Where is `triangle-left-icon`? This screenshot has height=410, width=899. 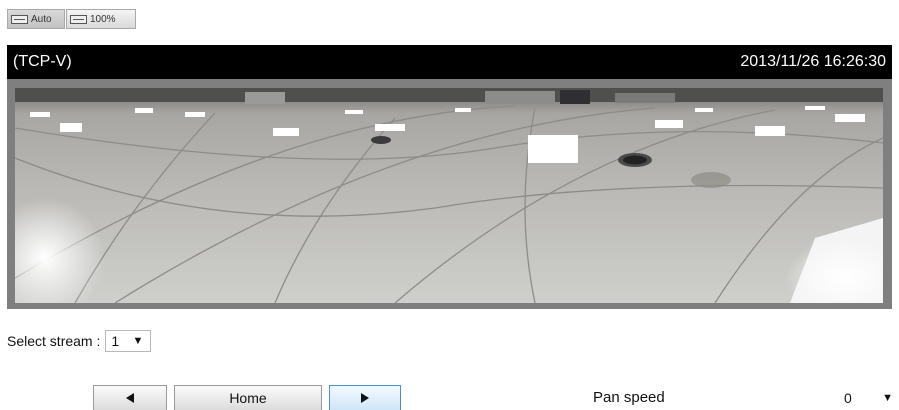
triangle-left-icon is located at coordinates (130, 398).